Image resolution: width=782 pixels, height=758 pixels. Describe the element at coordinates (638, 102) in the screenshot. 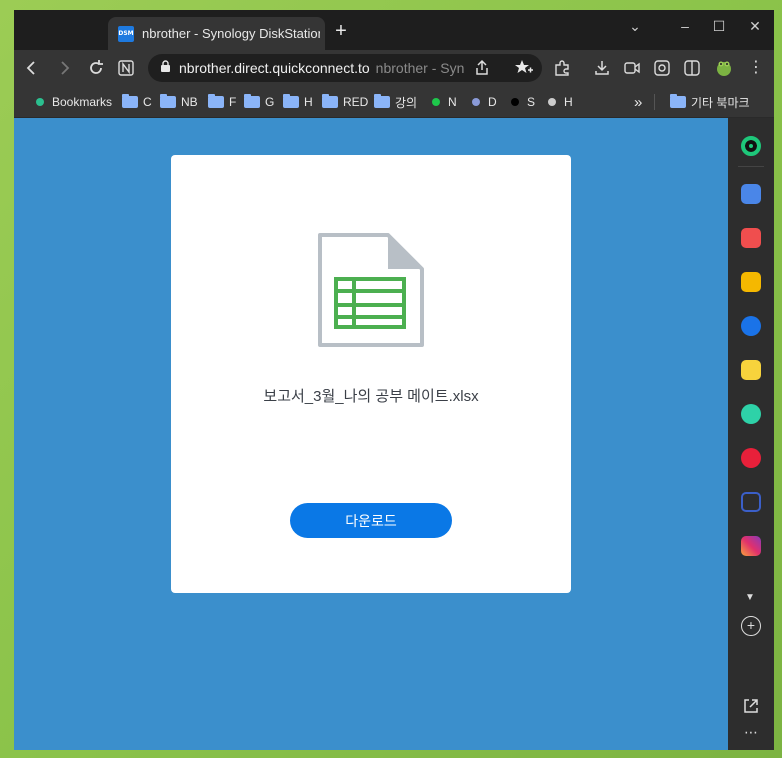

I see `bookmarks-overflow-button: »` at that location.